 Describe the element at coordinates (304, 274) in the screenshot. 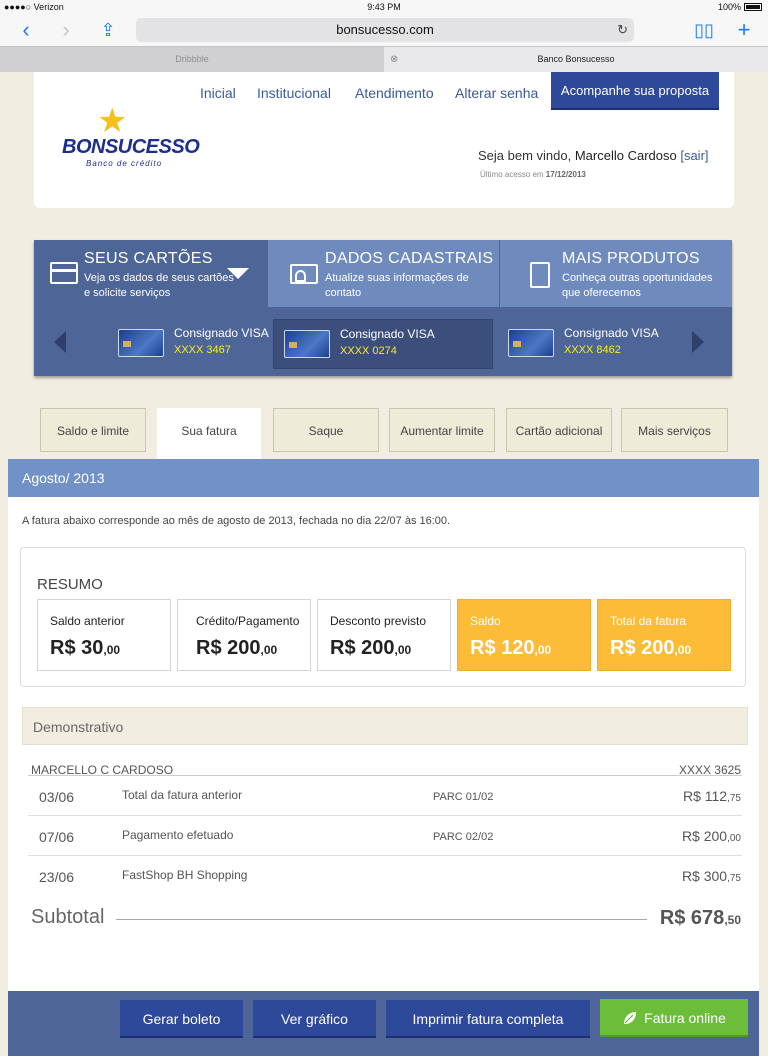

I see `id-card-icon` at that location.